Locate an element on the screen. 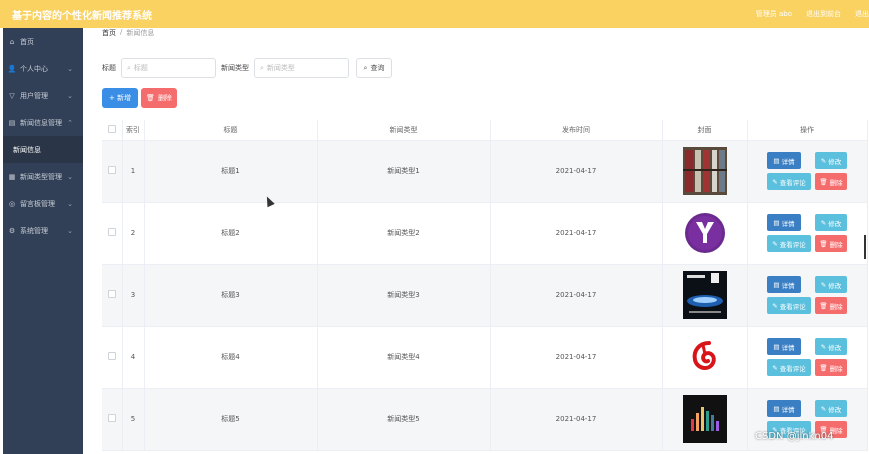 This screenshot has width=869, height=454. sidebar-item-home: ⌂ 首页 is located at coordinates (43, 41).